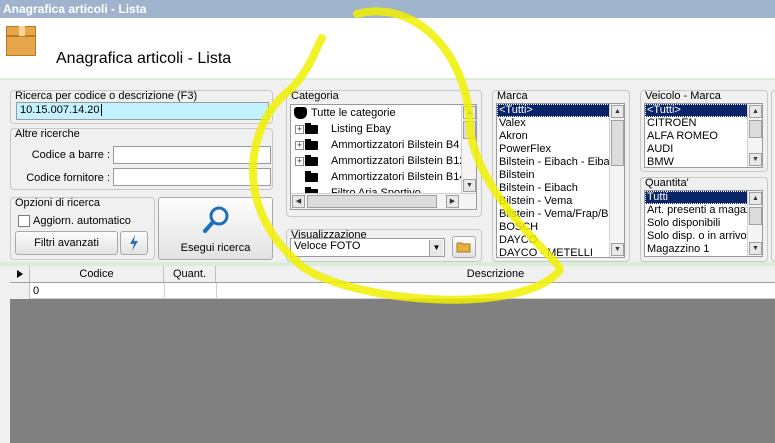 This screenshot has width=775, height=443. What do you see at coordinates (560, 227) in the screenshot?
I see `list-item: BOSCH` at bounding box center [560, 227].